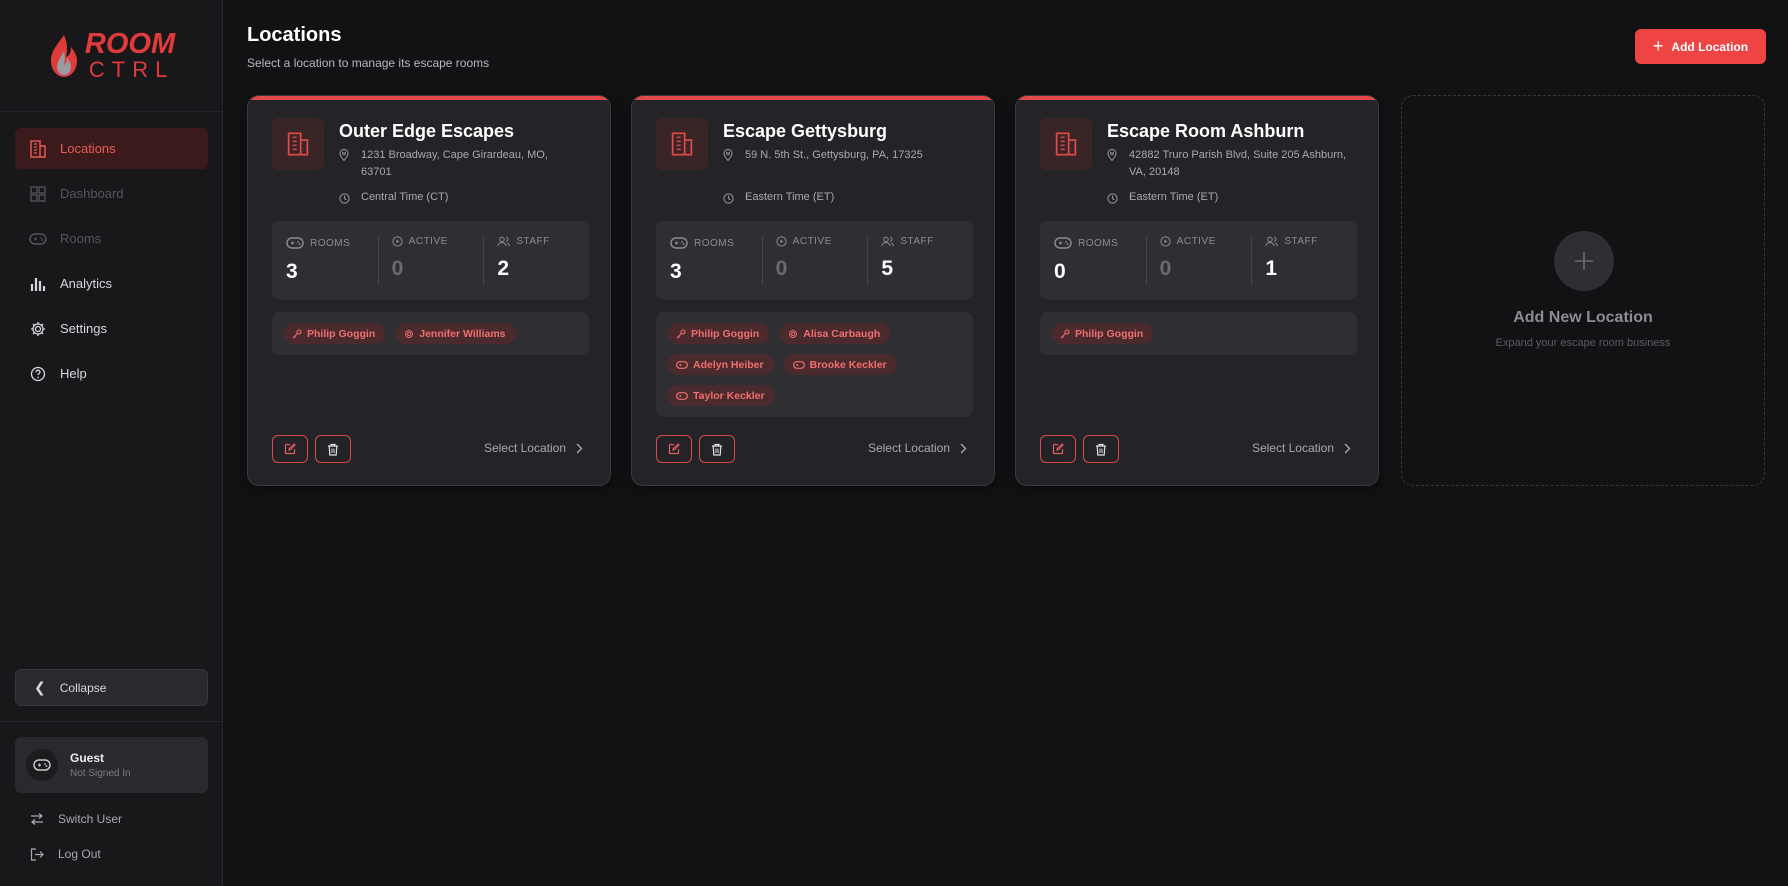 Image resolution: width=1788 pixels, height=886 pixels. Describe the element at coordinates (1584, 261) in the screenshot. I see `add-circle` at that location.